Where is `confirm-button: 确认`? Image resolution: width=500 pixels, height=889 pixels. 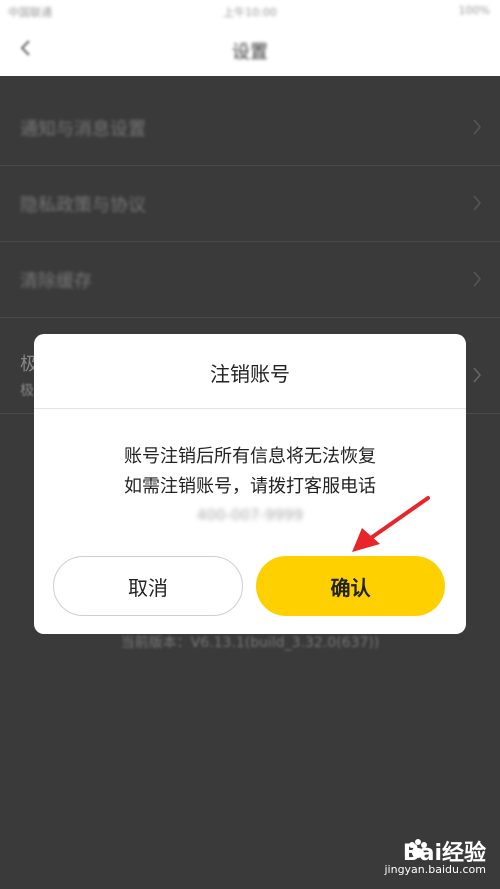
confirm-button: 确认 is located at coordinates (350, 586).